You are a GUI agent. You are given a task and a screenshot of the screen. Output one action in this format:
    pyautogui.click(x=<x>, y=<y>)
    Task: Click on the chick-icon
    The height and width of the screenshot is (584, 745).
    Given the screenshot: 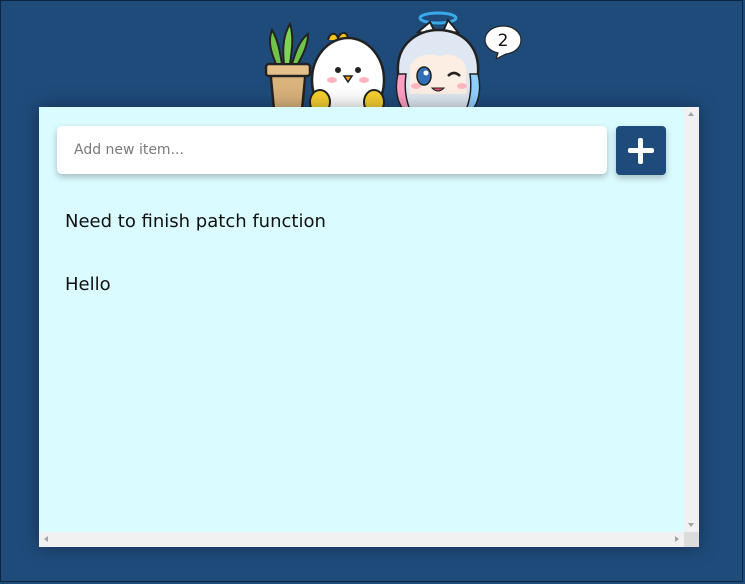 What is the action you would take?
    pyautogui.click(x=347, y=71)
    